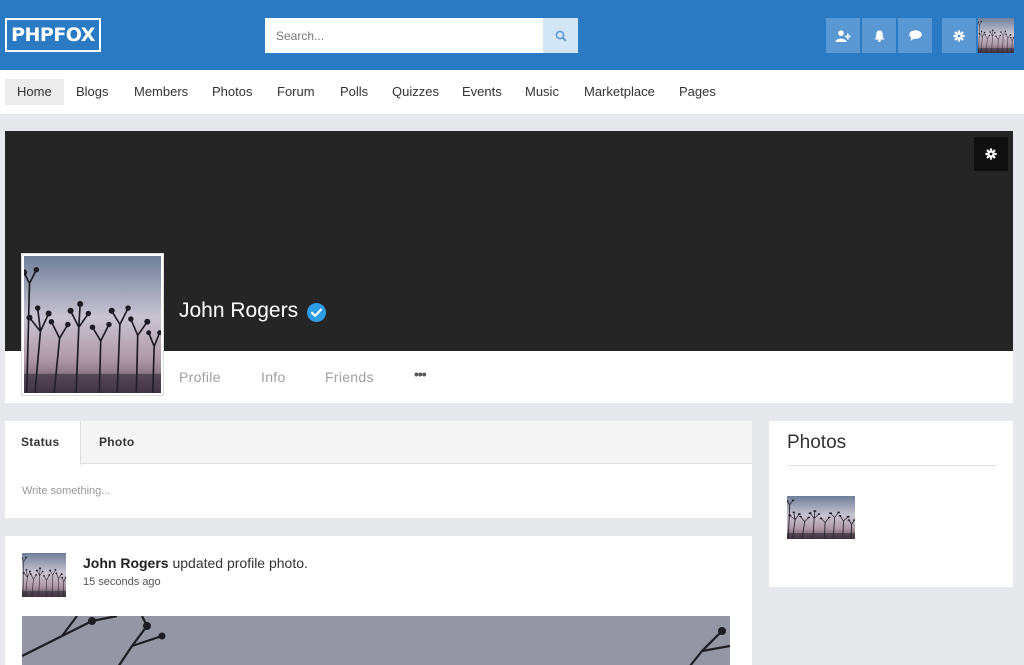  I want to click on nav-item-polls: Polls, so click(354, 92).